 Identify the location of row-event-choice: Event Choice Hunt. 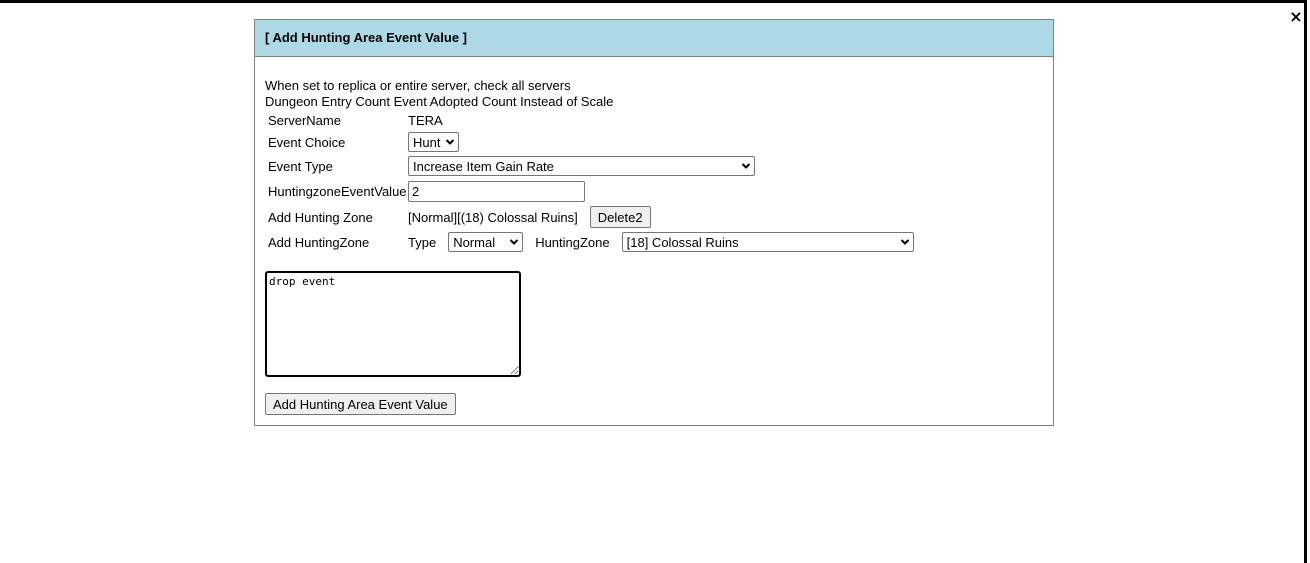
(363, 142).